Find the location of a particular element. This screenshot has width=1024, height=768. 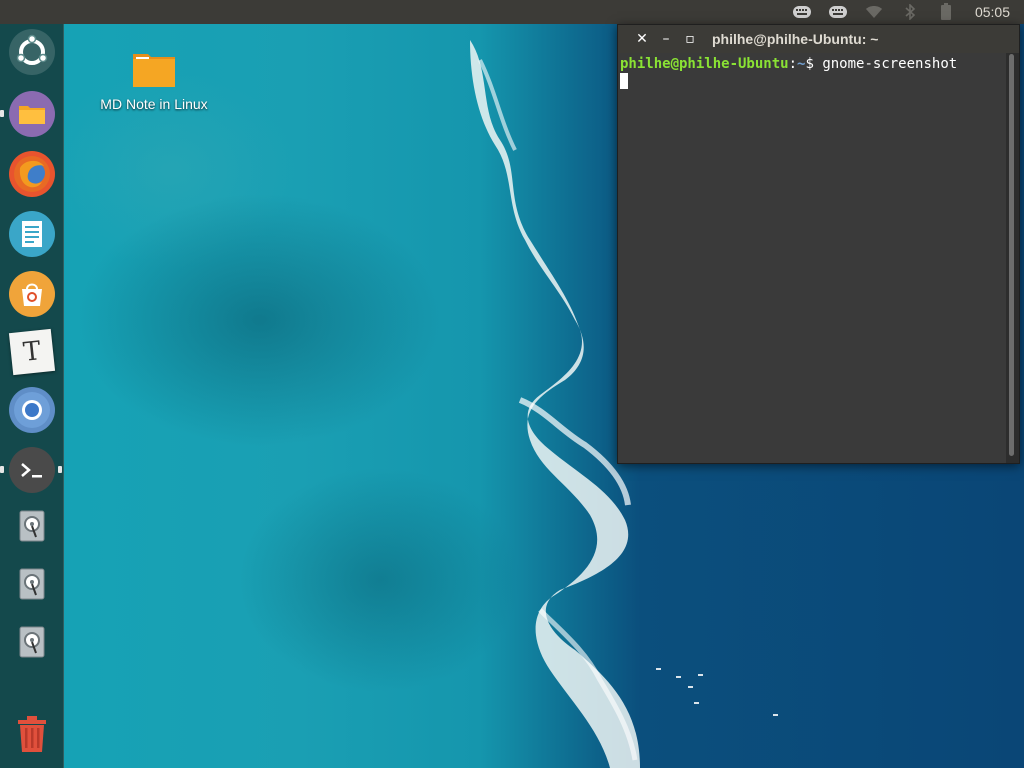

typora-launcher: T is located at coordinates (32, 352).